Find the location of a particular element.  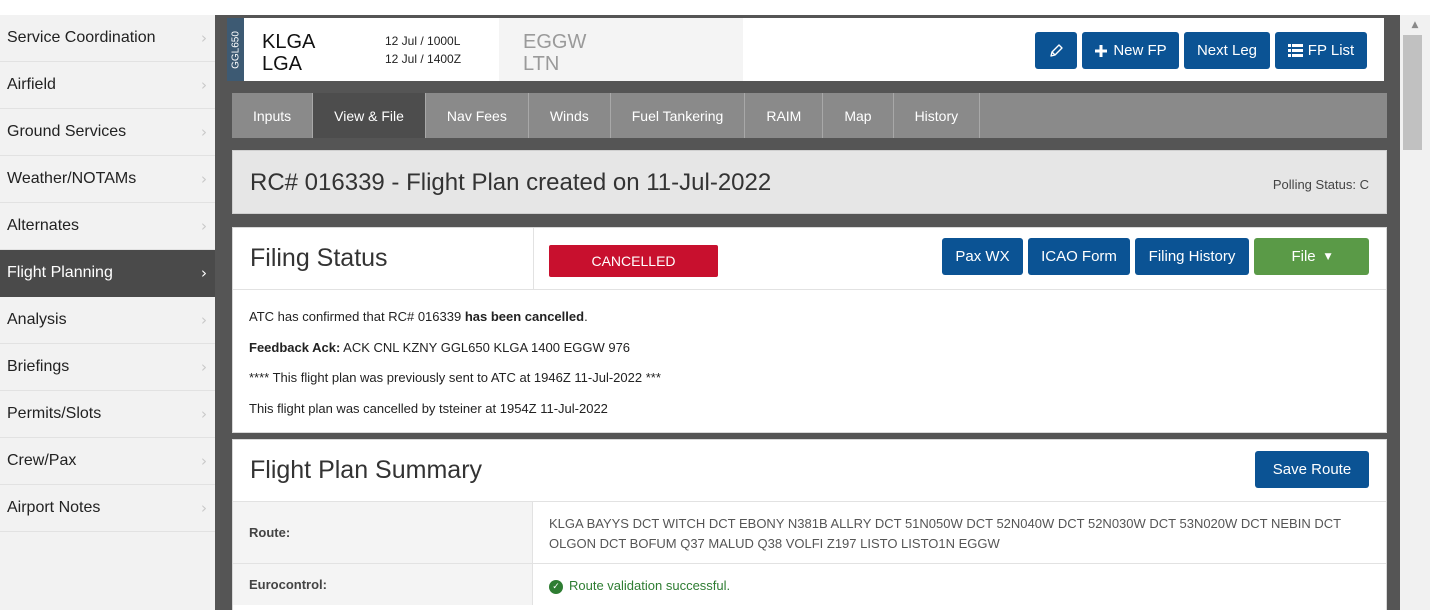

sidebar-item-crew-pax: Crew/Pax › is located at coordinates (107, 461).